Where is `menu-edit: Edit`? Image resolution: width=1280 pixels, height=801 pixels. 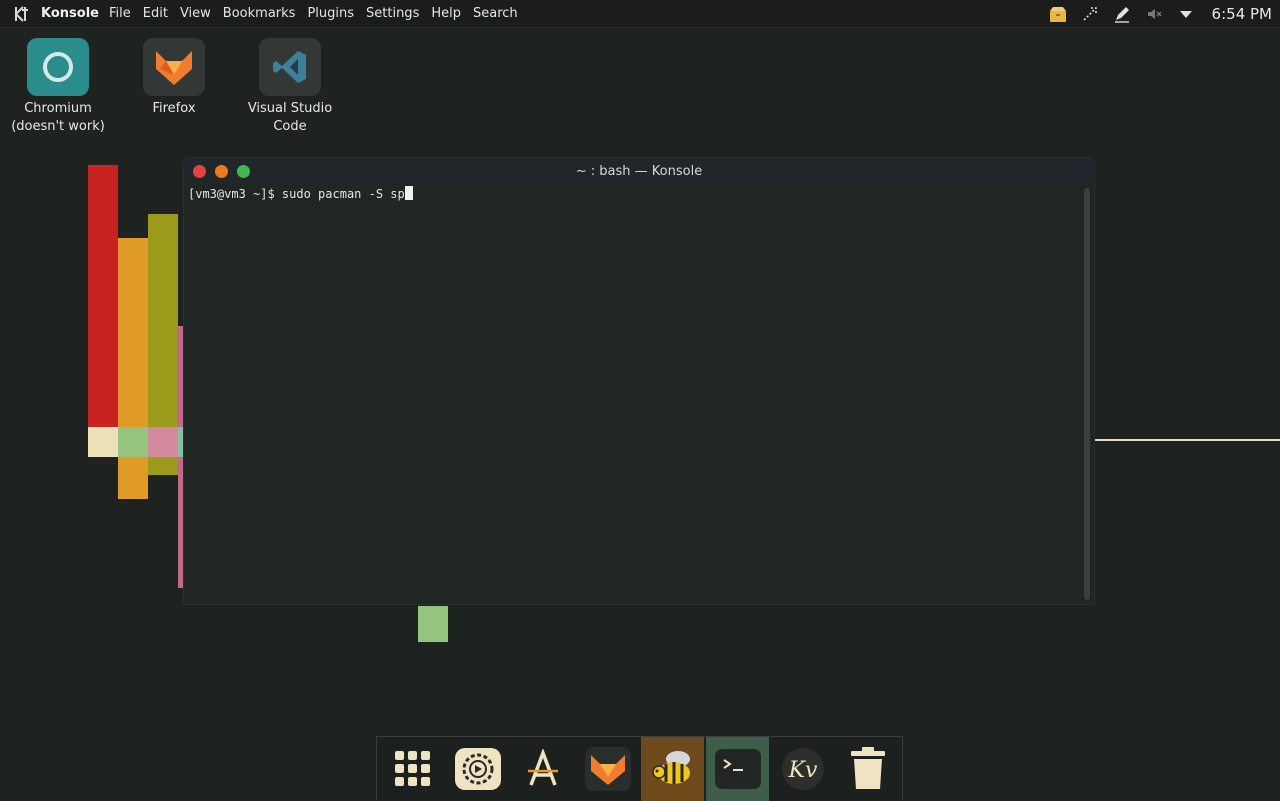 menu-edit: Edit is located at coordinates (155, 13).